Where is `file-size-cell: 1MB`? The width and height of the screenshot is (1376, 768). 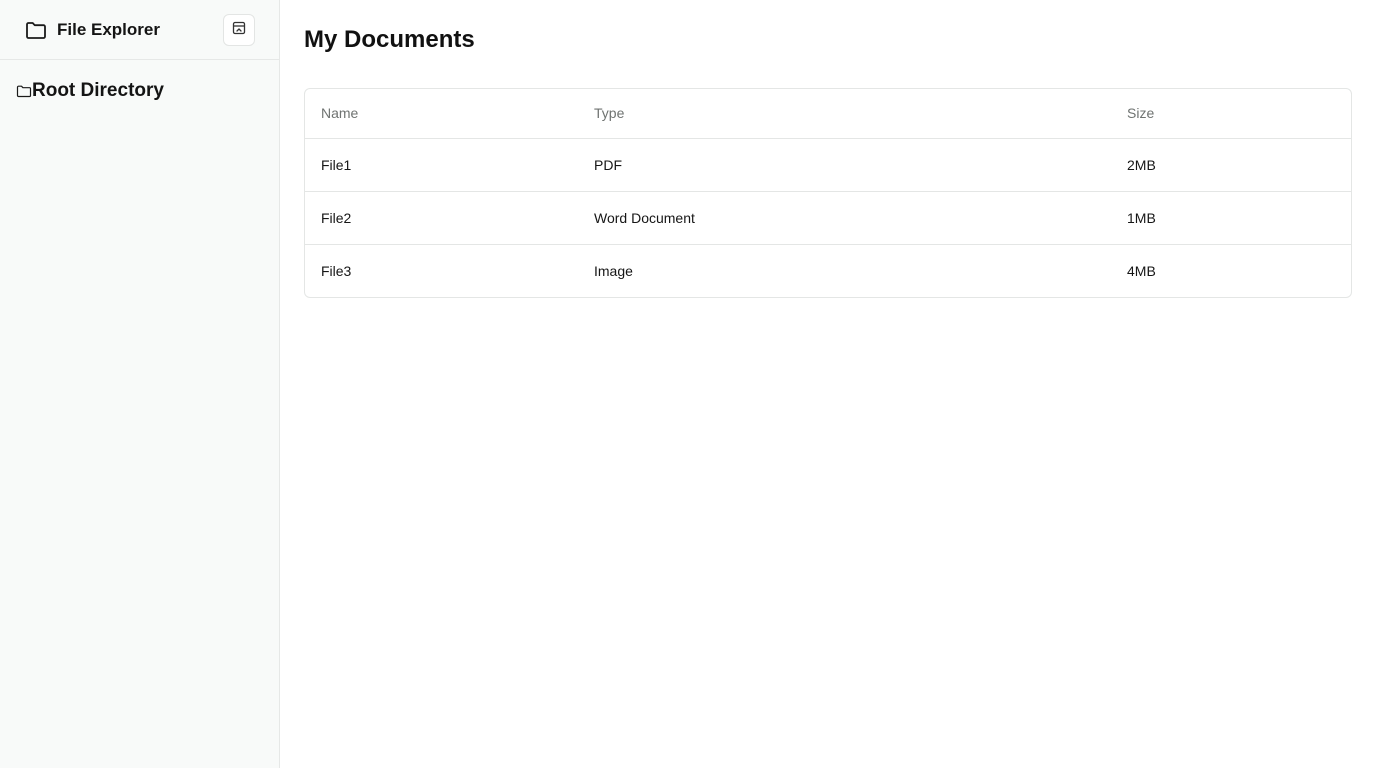
file-size-cell: 1MB is located at coordinates (1231, 218).